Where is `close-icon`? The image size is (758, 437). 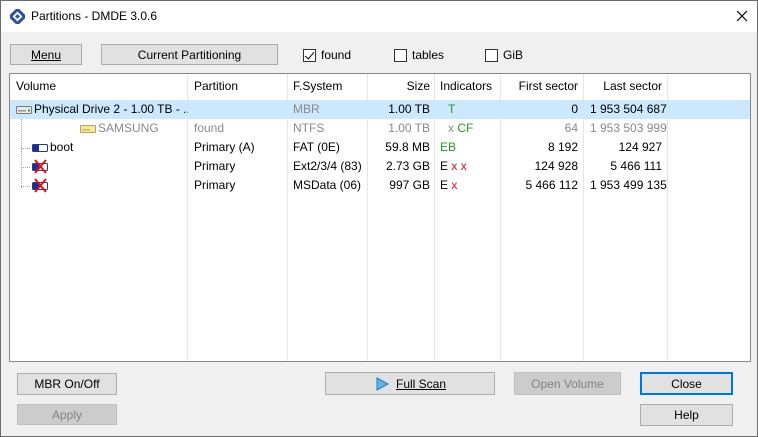 close-icon is located at coordinates (742, 16).